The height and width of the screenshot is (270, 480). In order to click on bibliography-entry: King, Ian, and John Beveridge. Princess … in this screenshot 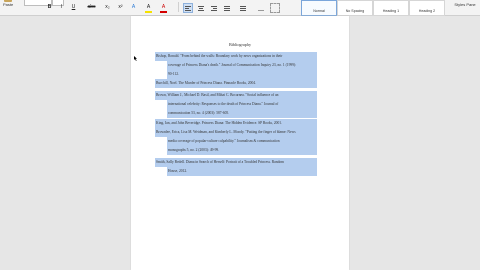, I will do `click(236, 123)`.